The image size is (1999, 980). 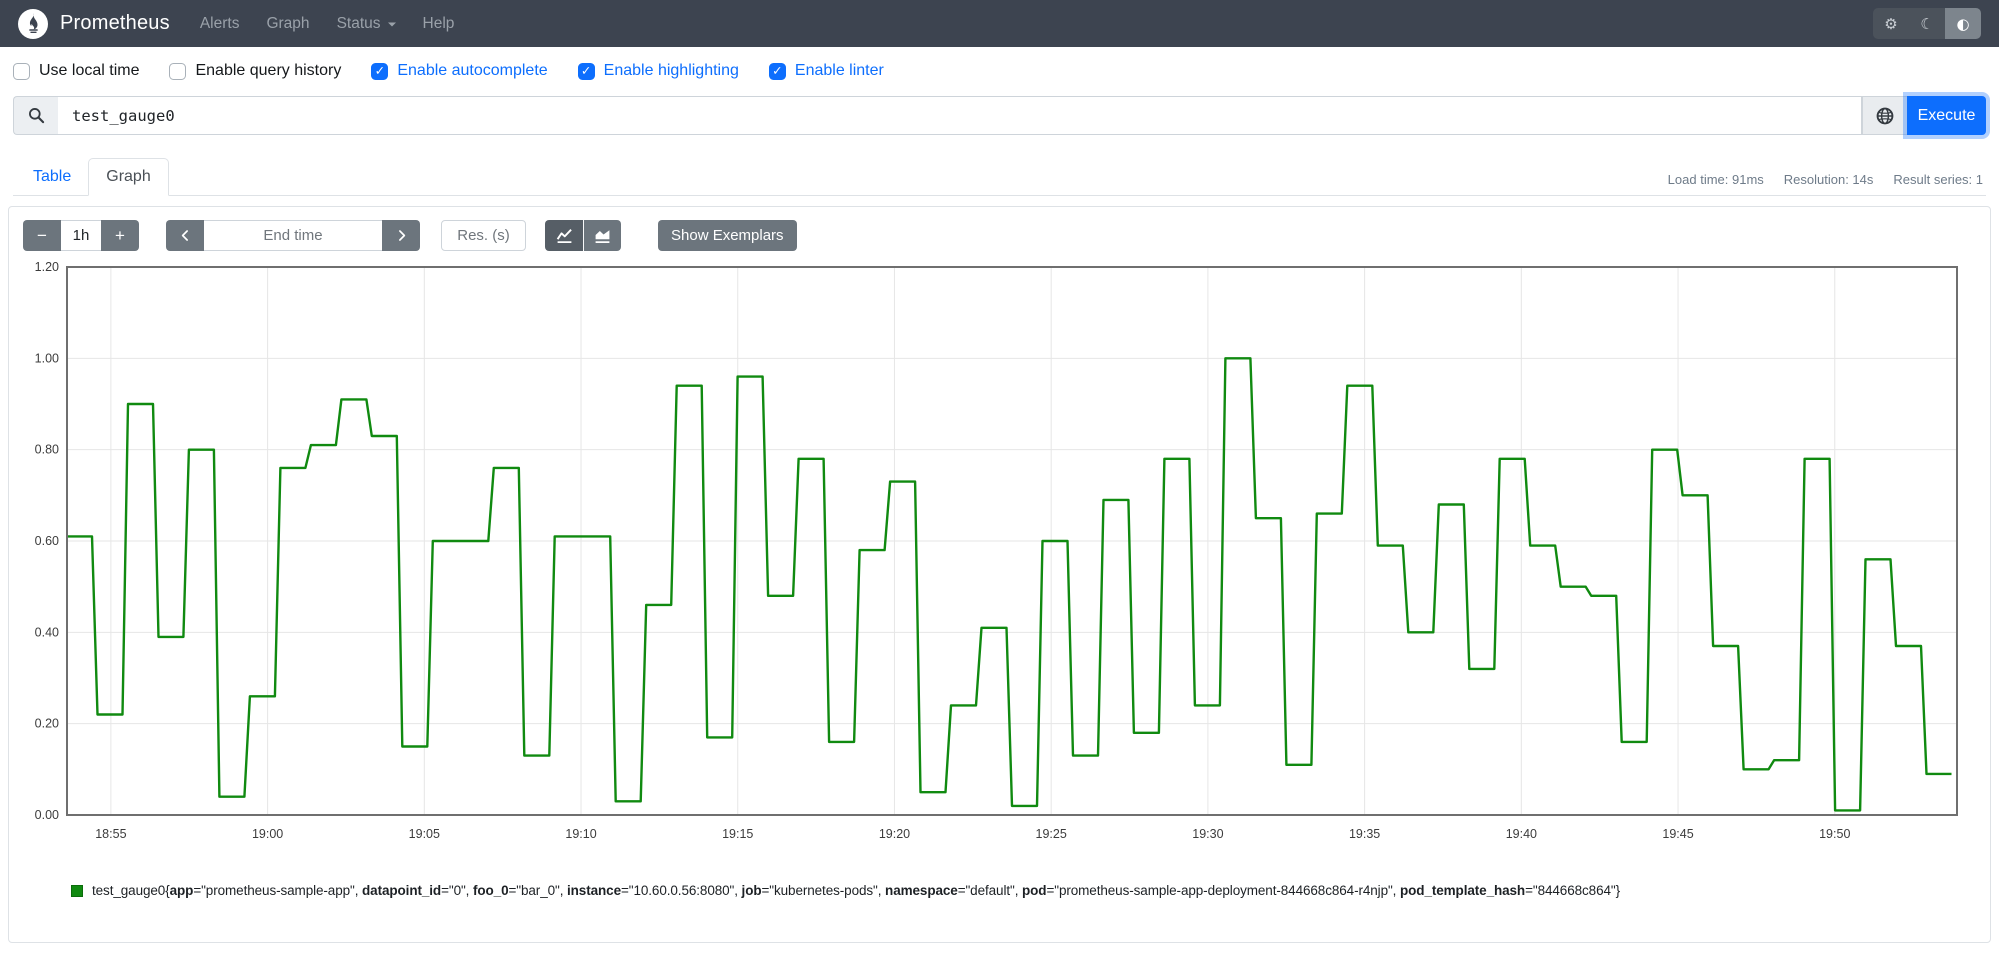 I want to click on chevron-right-icon, so click(x=401, y=235).